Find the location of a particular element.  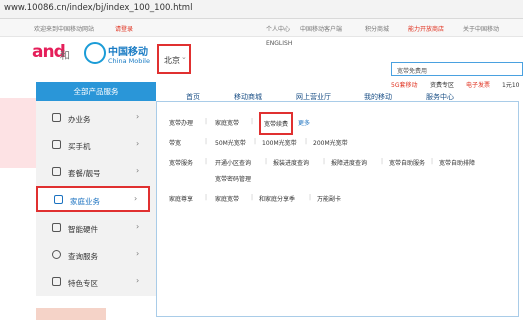

briefcase-icon is located at coordinates (56, 117).